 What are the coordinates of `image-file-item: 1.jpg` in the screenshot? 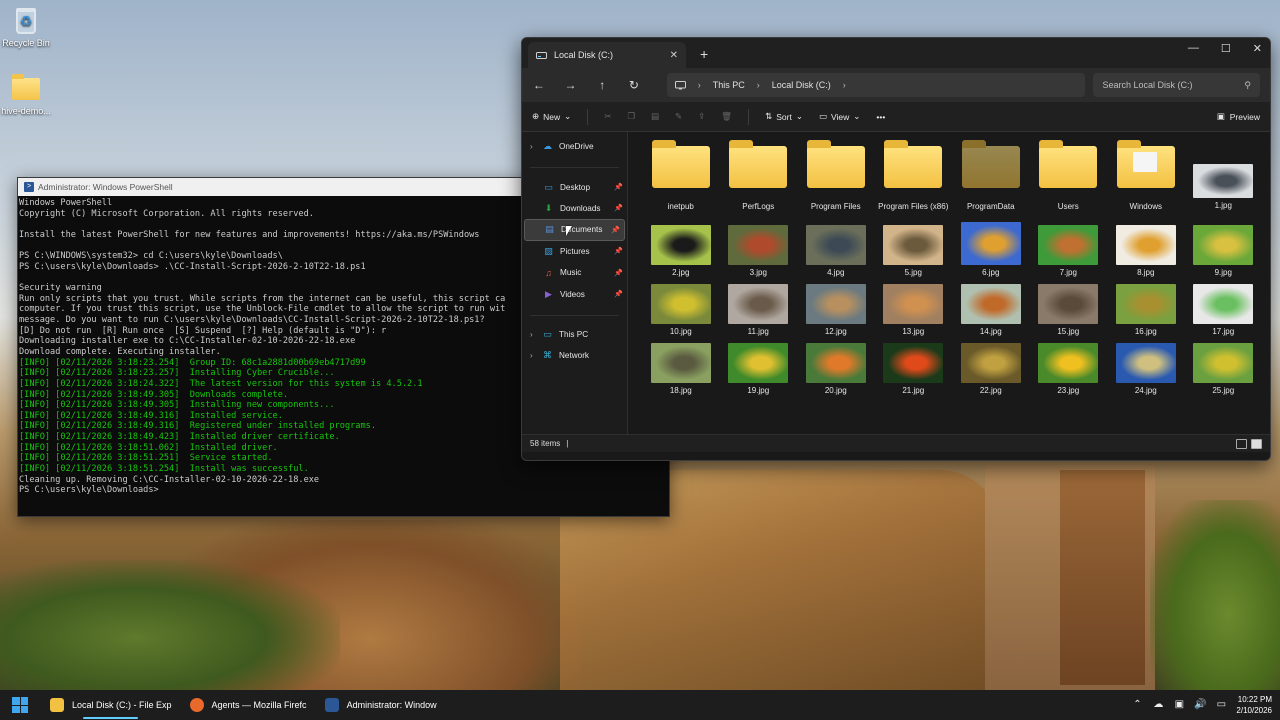 It's located at (1224, 181).